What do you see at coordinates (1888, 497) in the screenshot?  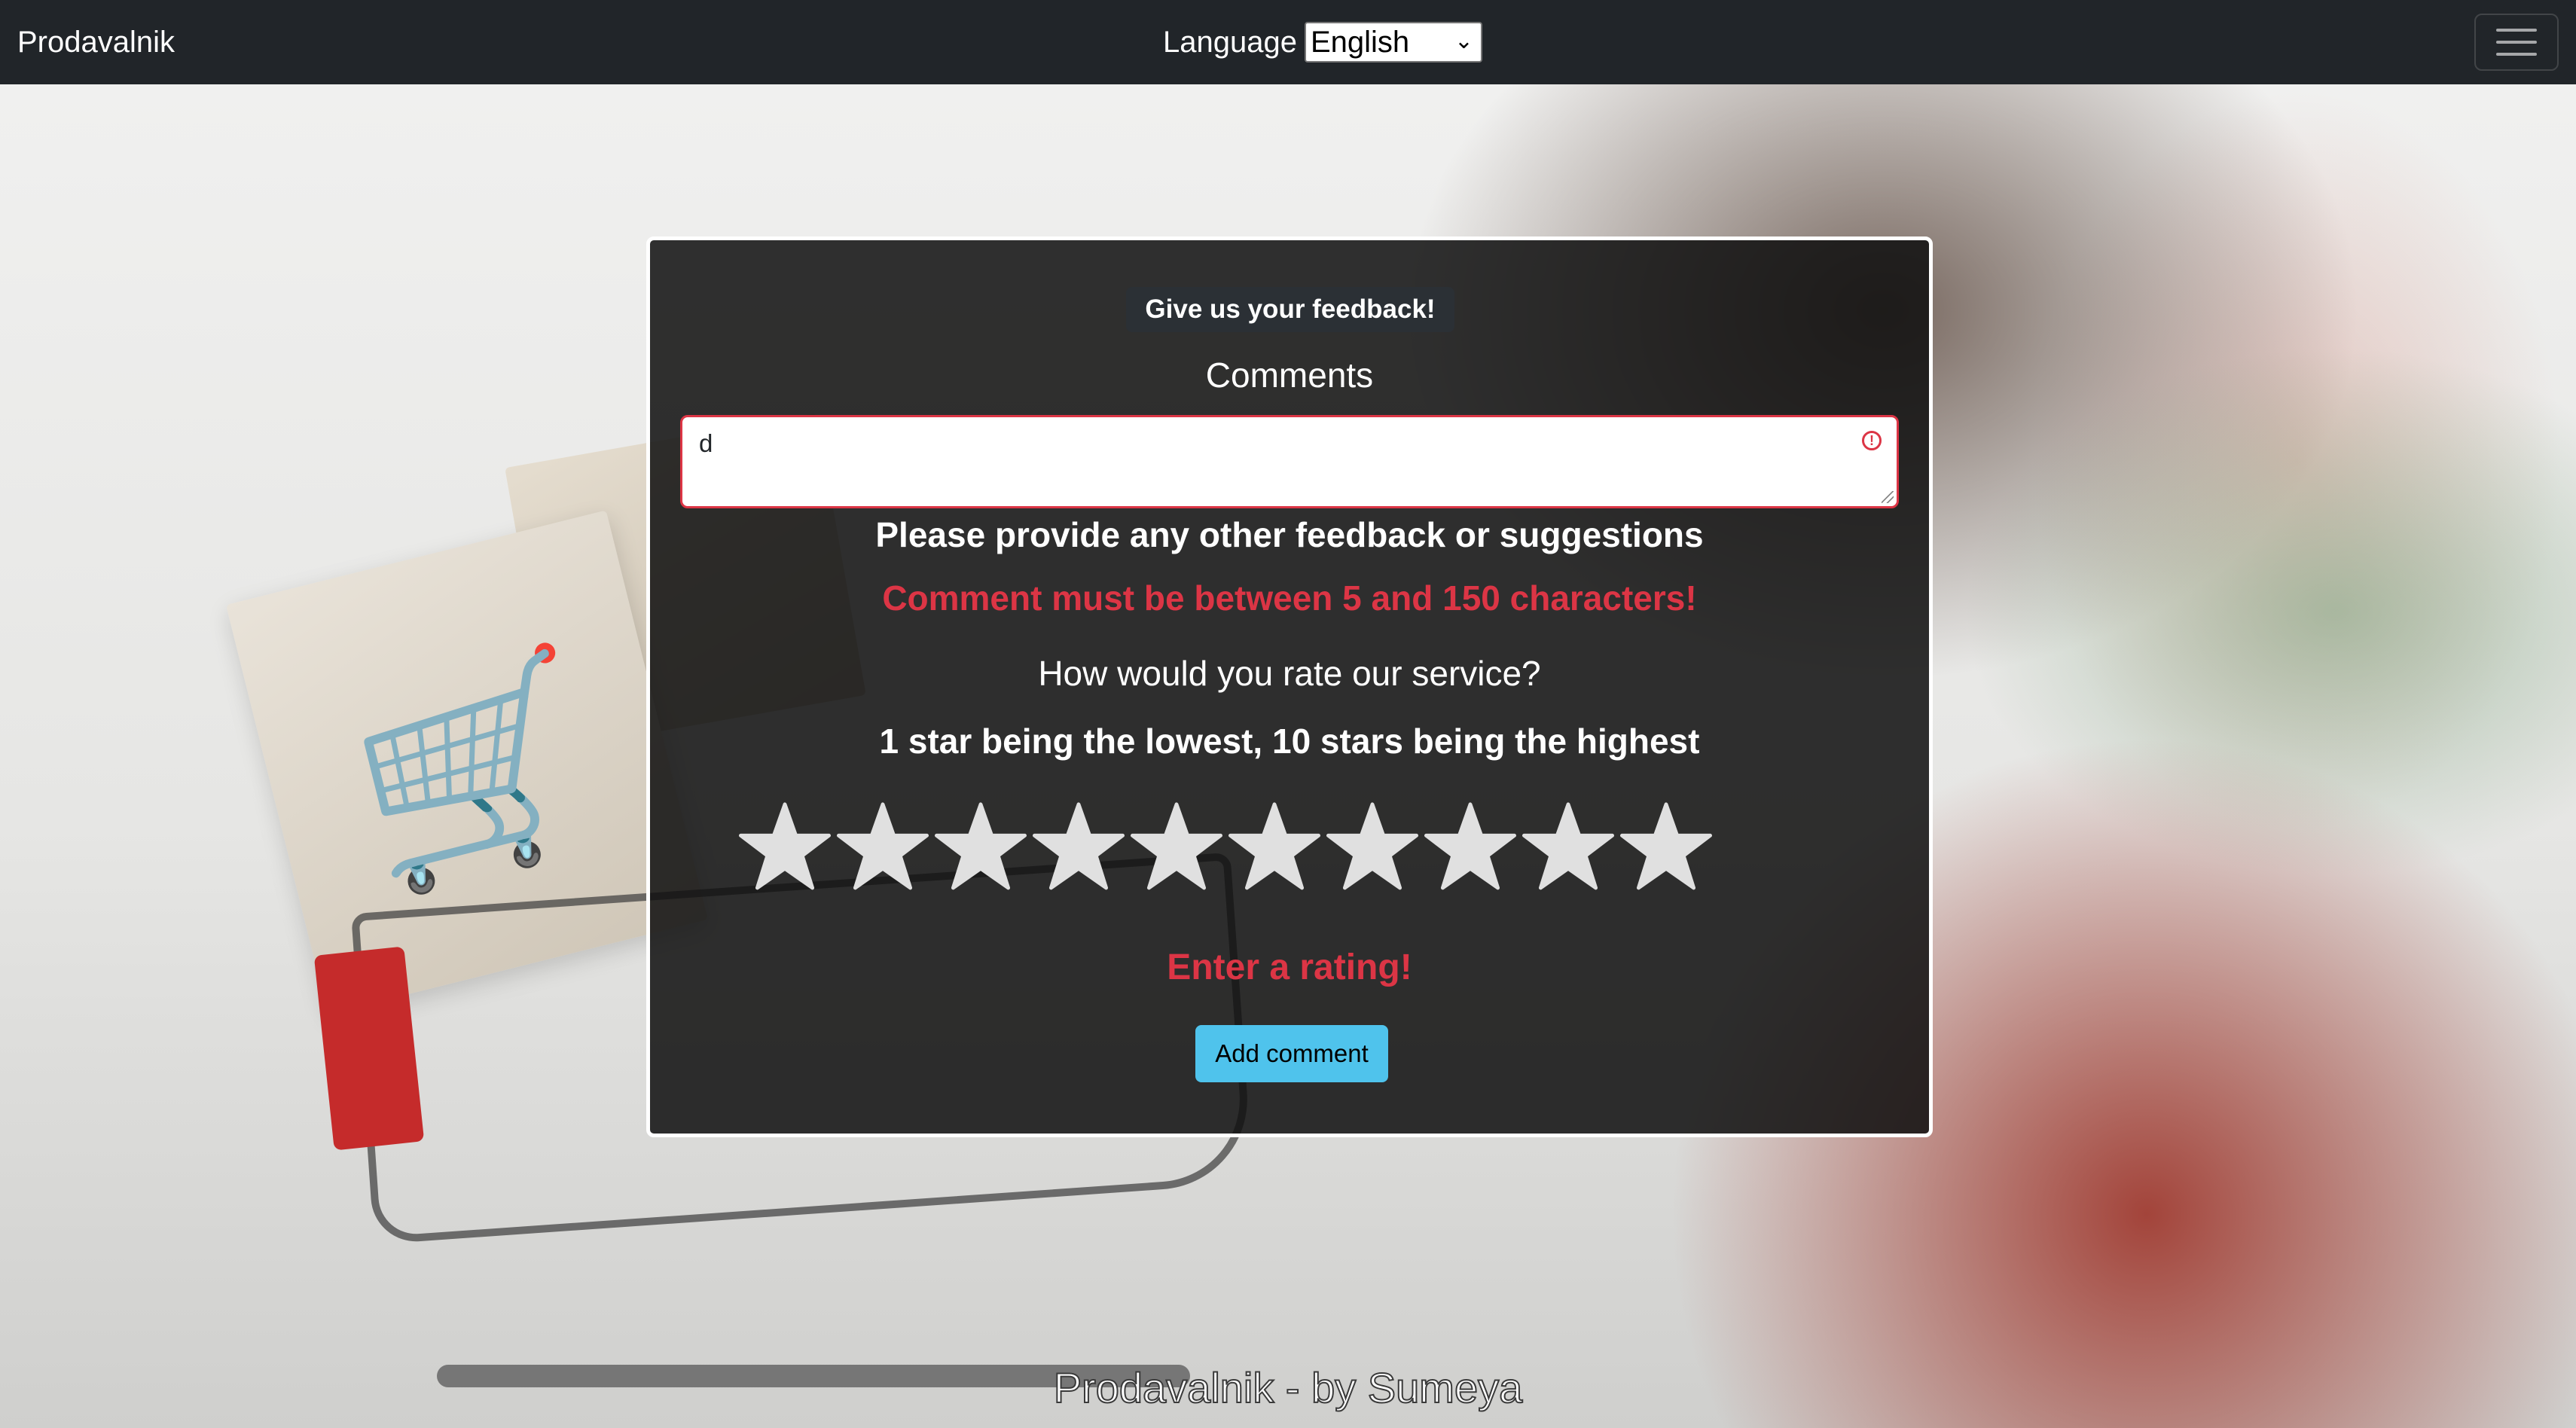 I see `resize-handle` at bounding box center [1888, 497].